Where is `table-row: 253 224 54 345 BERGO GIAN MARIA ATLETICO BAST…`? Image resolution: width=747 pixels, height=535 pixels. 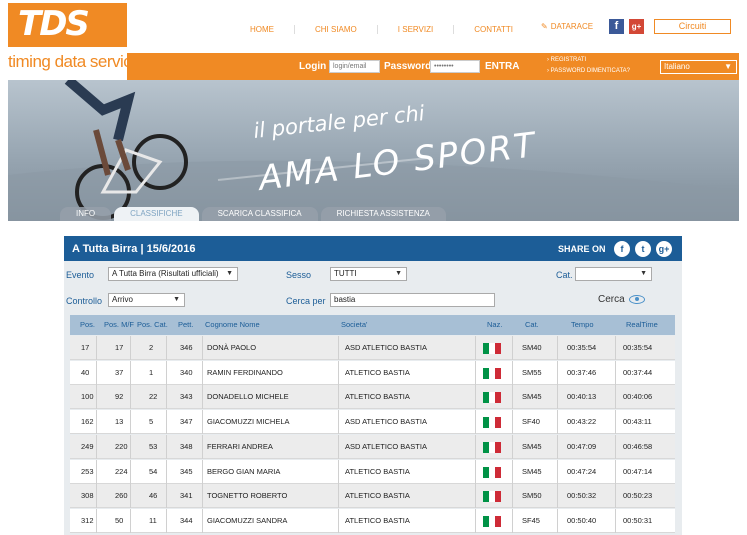 table-row: 253 224 54 345 BERGO GIAN MARIA ATLETICO BAST… is located at coordinates (372, 471).